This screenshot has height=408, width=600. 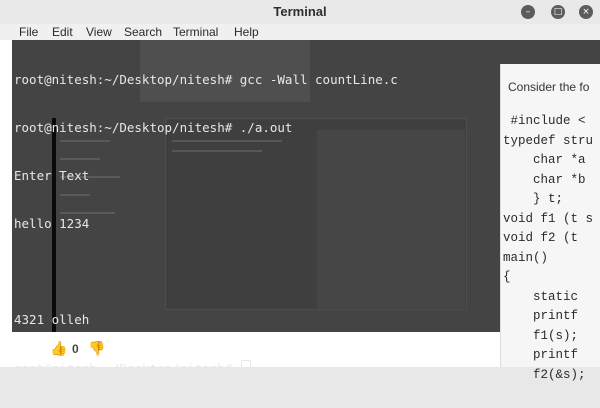 What do you see at coordinates (143, 32) in the screenshot?
I see `menu-search: Search` at bounding box center [143, 32].